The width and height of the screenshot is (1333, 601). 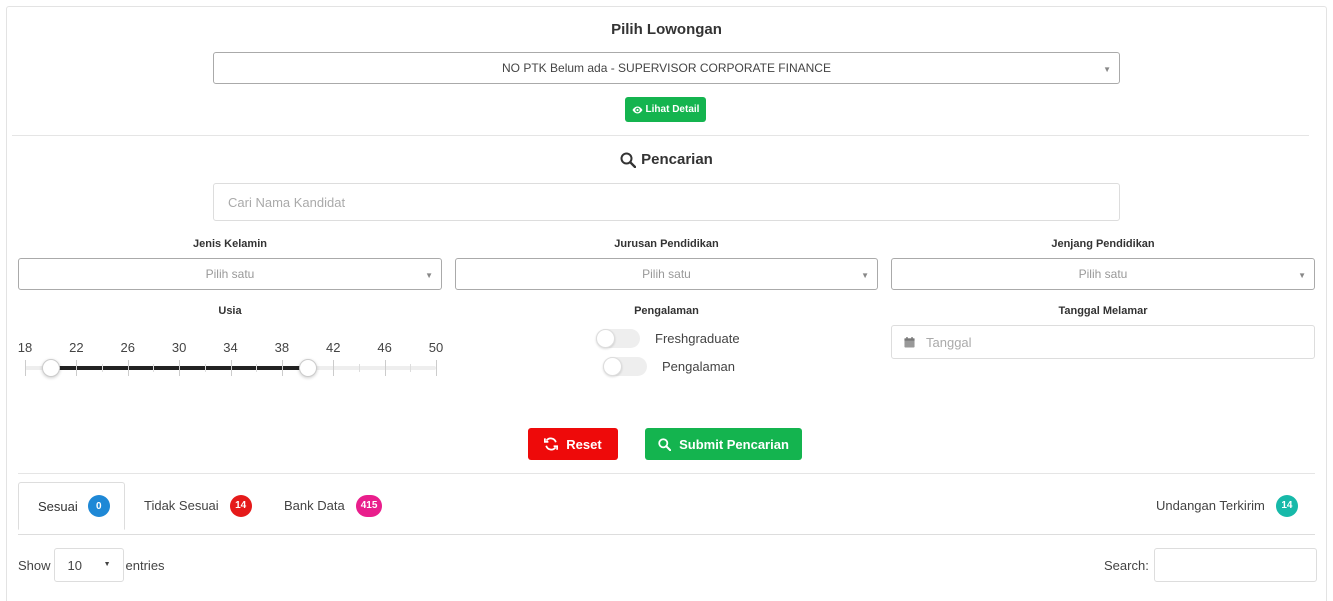 I want to click on slider-handle-min, so click(x=50, y=368).